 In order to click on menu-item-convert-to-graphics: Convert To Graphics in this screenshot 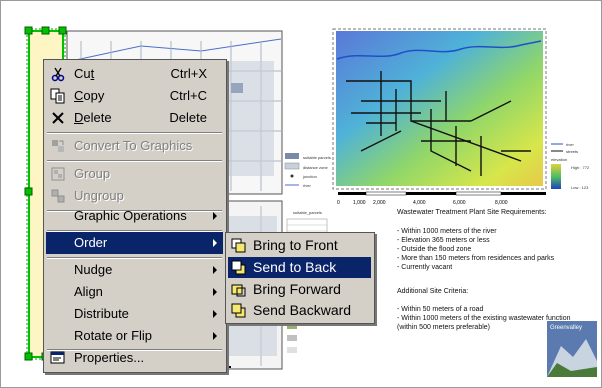, I will do `click(134, 146)`.